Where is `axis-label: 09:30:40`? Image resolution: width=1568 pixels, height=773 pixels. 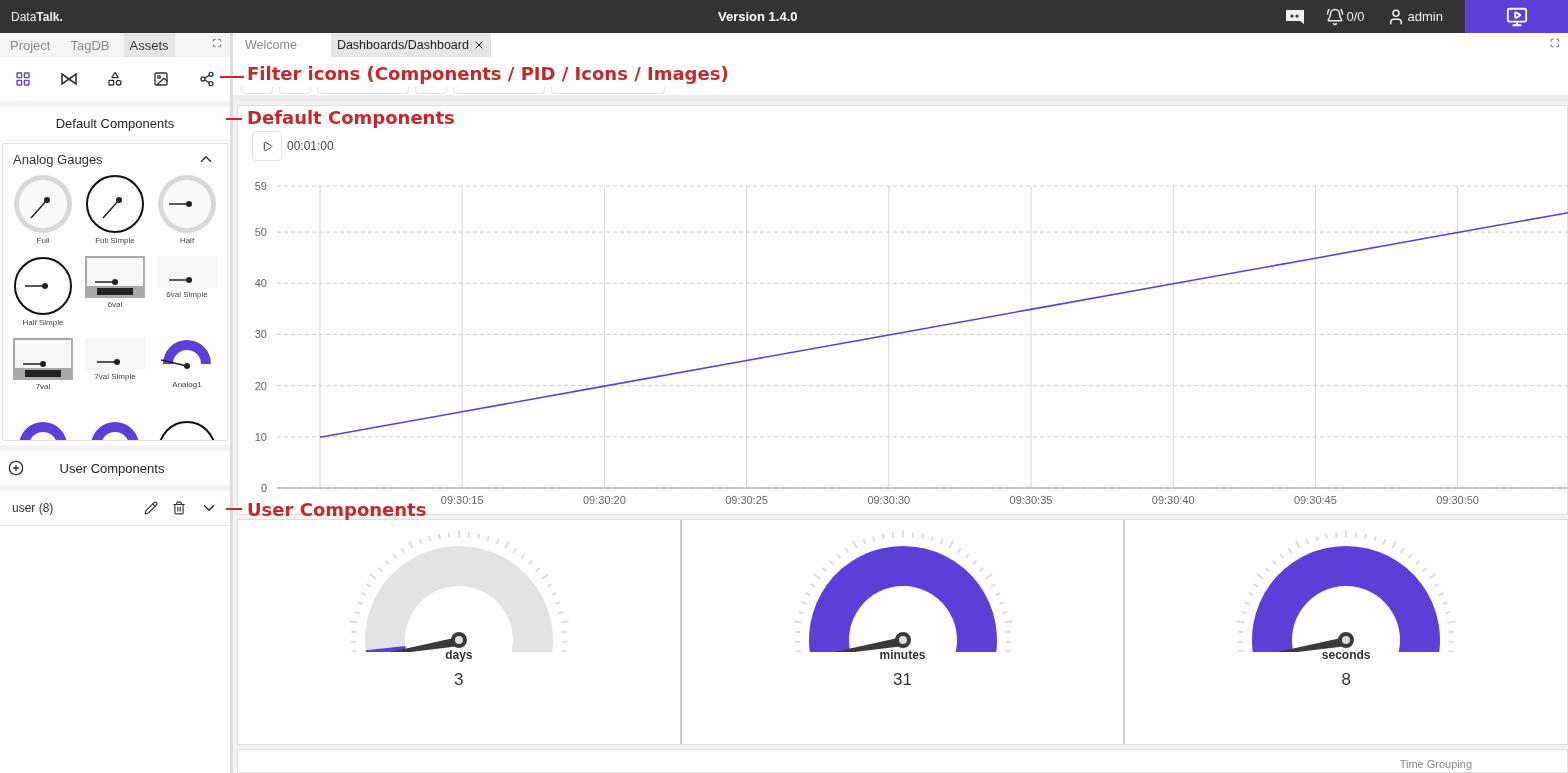
axis-label: 09:30:40 is located at coordinates (1173, 500).